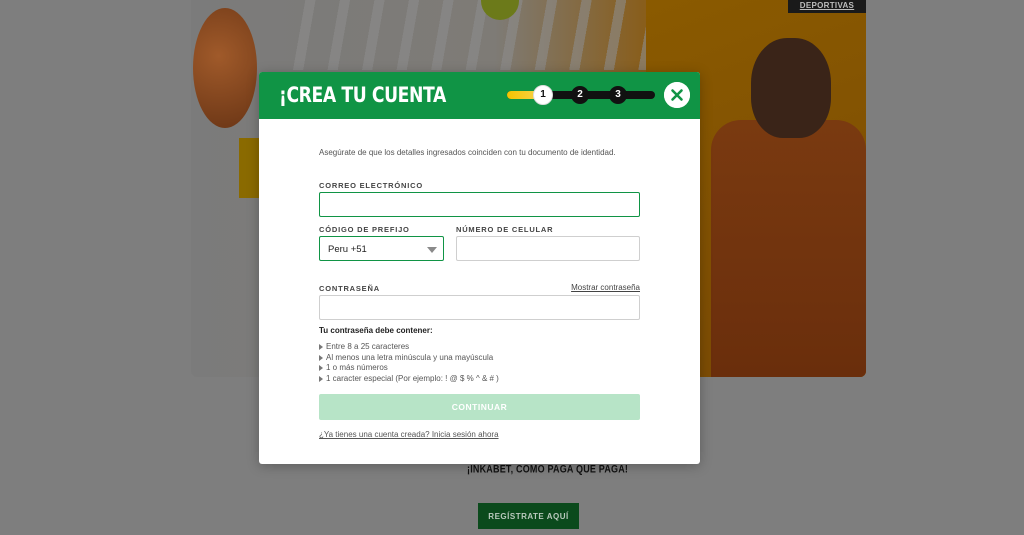 The image size is (1024, 535). I want to click on phone-field, so click(548, 248).